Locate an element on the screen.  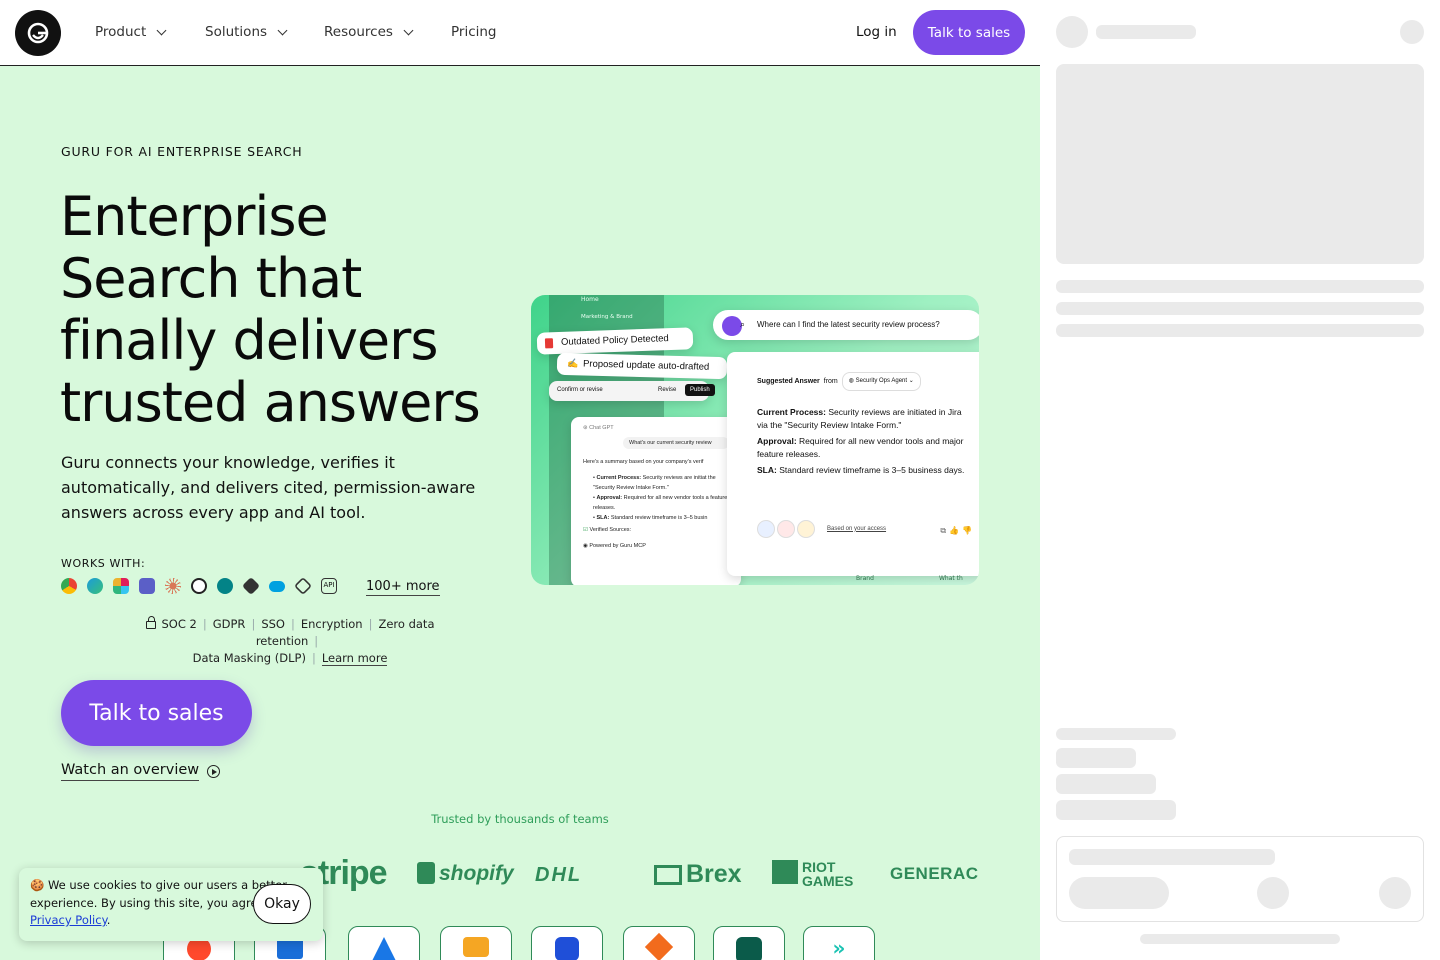
integration-tile-shield is located at coordinates (567, 943).